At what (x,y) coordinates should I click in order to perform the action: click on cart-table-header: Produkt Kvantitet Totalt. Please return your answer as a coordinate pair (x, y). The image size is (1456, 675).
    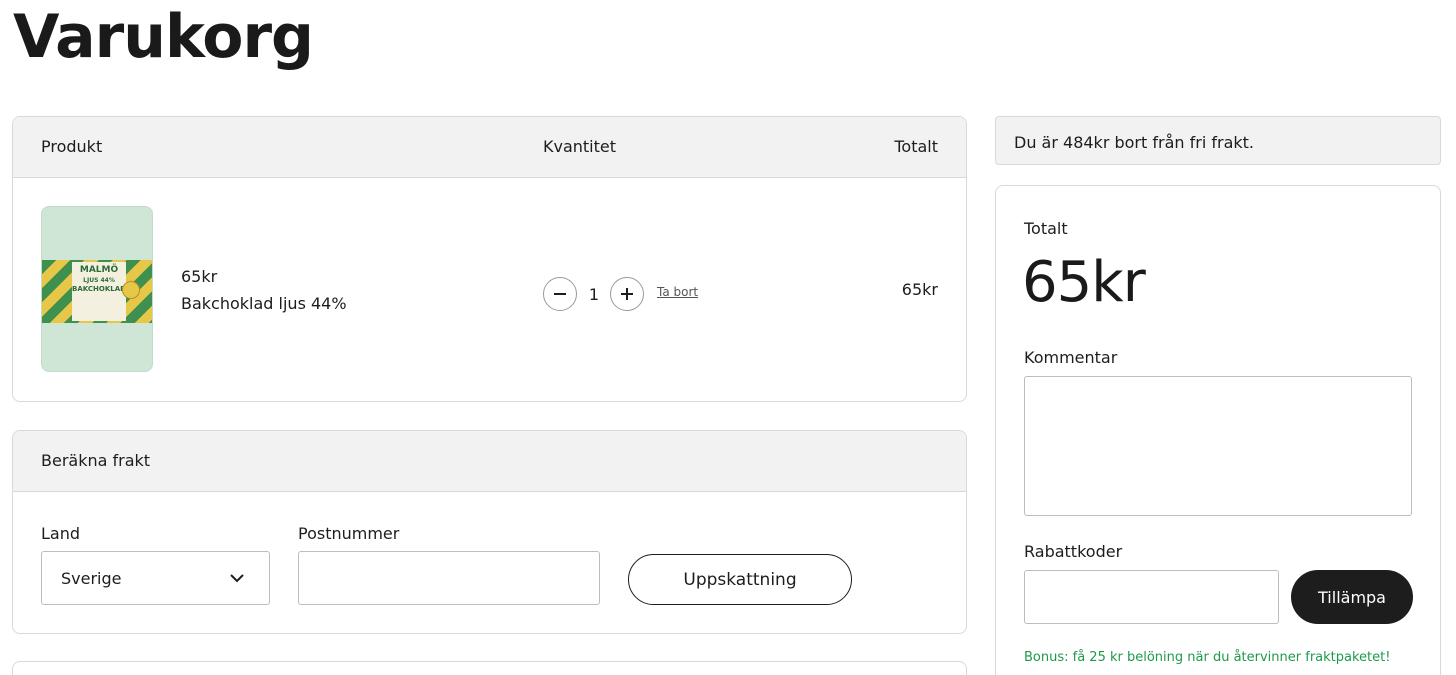
    Looking at the image, I should click on (489, 147).